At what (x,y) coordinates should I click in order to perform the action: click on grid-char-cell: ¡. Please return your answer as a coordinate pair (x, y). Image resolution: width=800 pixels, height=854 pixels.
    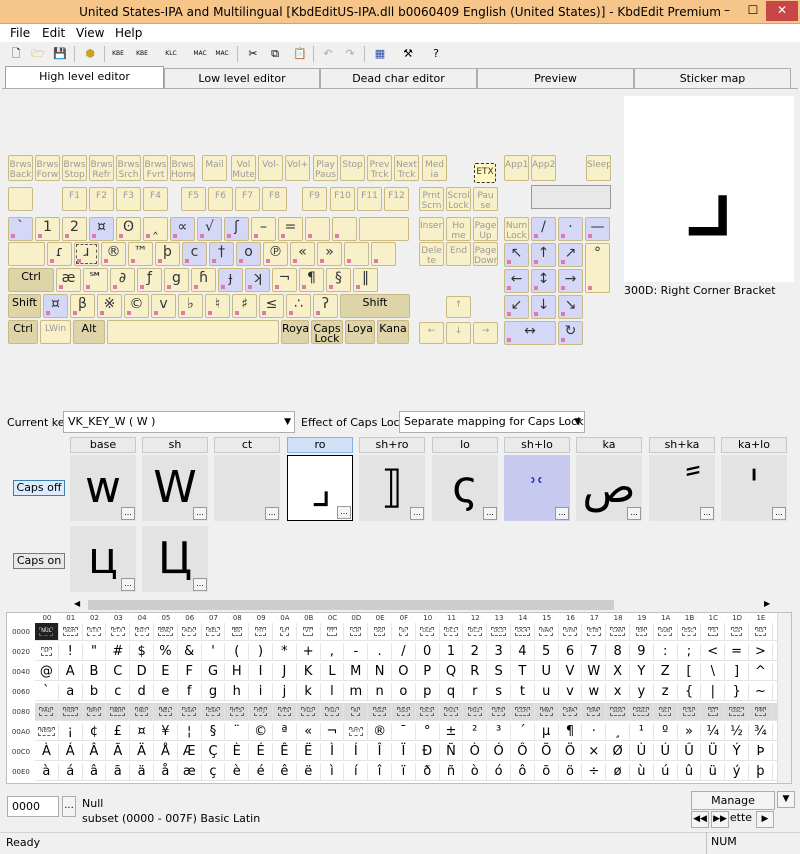
    Looking at the image, I should click on (70, 732).